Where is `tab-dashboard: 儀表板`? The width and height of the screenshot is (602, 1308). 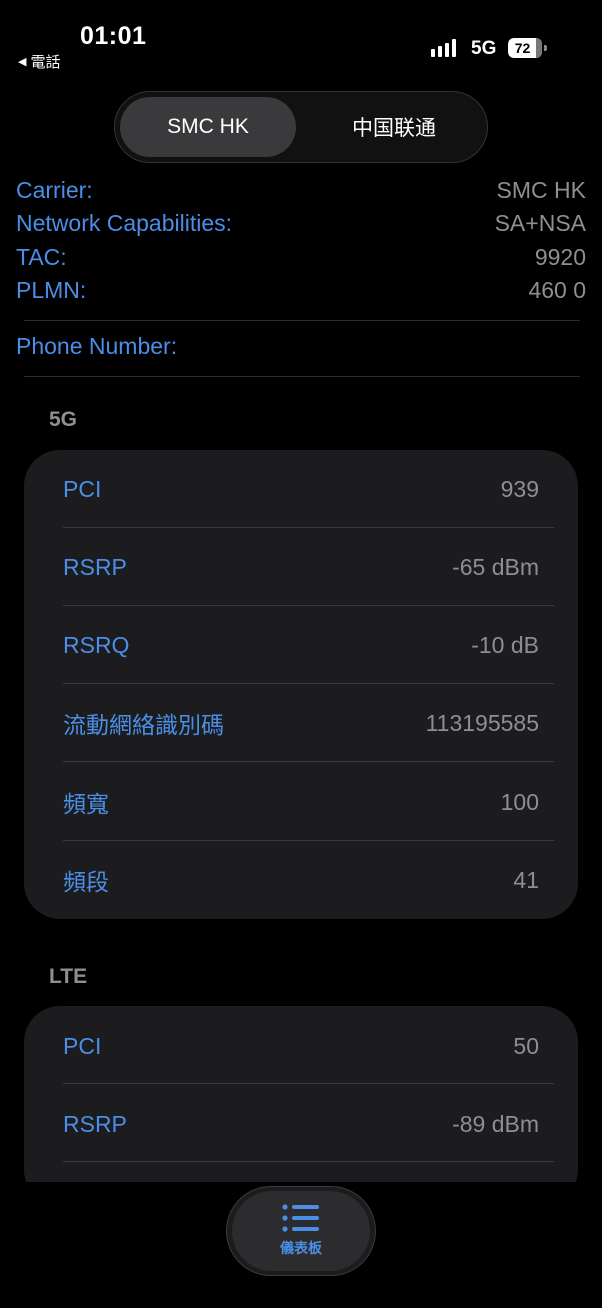 tab-dashboard: 儀表板 is located at coordinates (301, 1231).